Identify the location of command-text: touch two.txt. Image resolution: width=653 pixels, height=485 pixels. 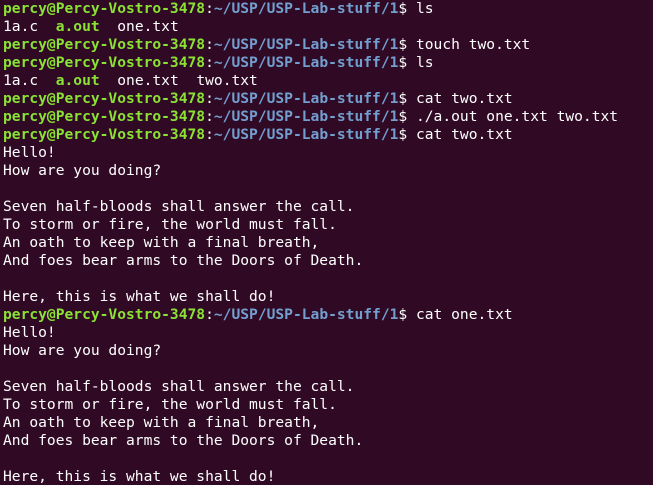
(469, 44).